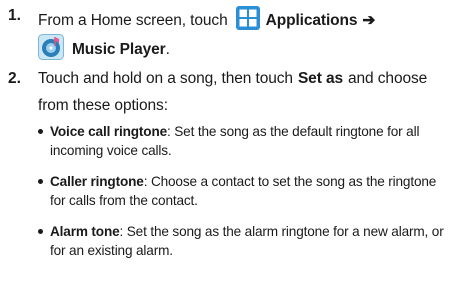  What do you see at coordinates (14, 78) in the screenshot?
I see `step-number: 2.` at bounding box center [14, 78].